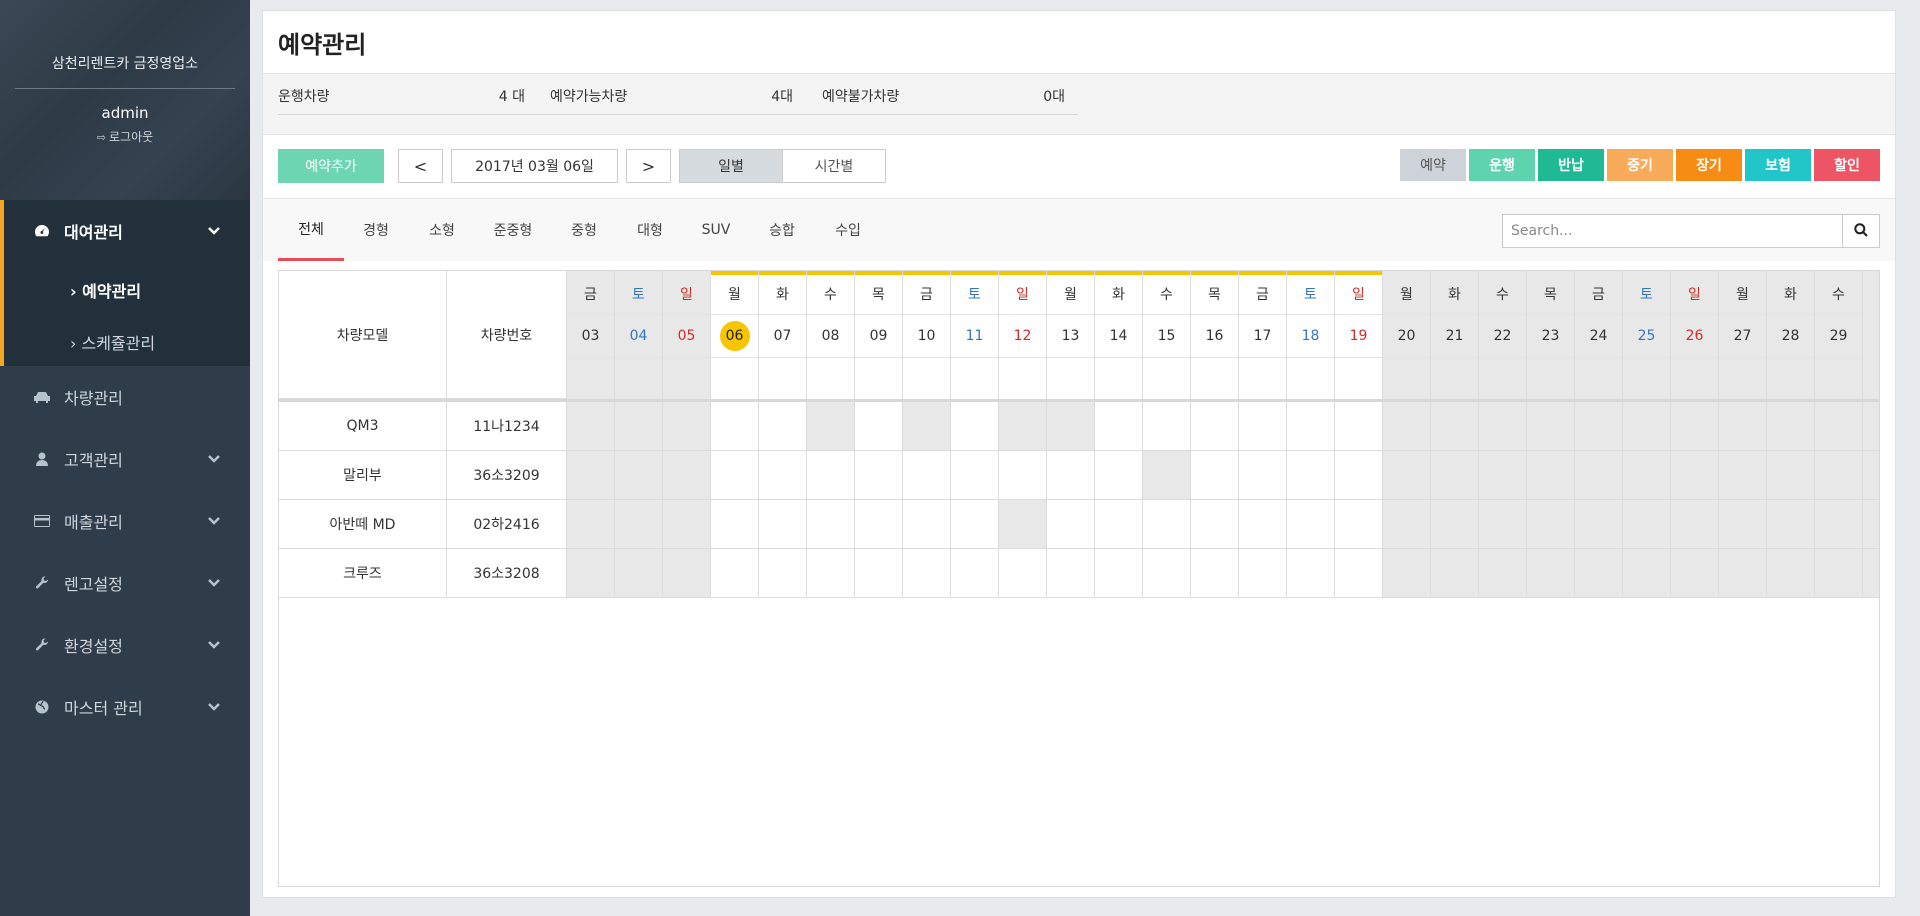 This screenshot has width=1920, height=916. I want to click on submenu-schedule: › 스케쥴관리, so click(112, 342).